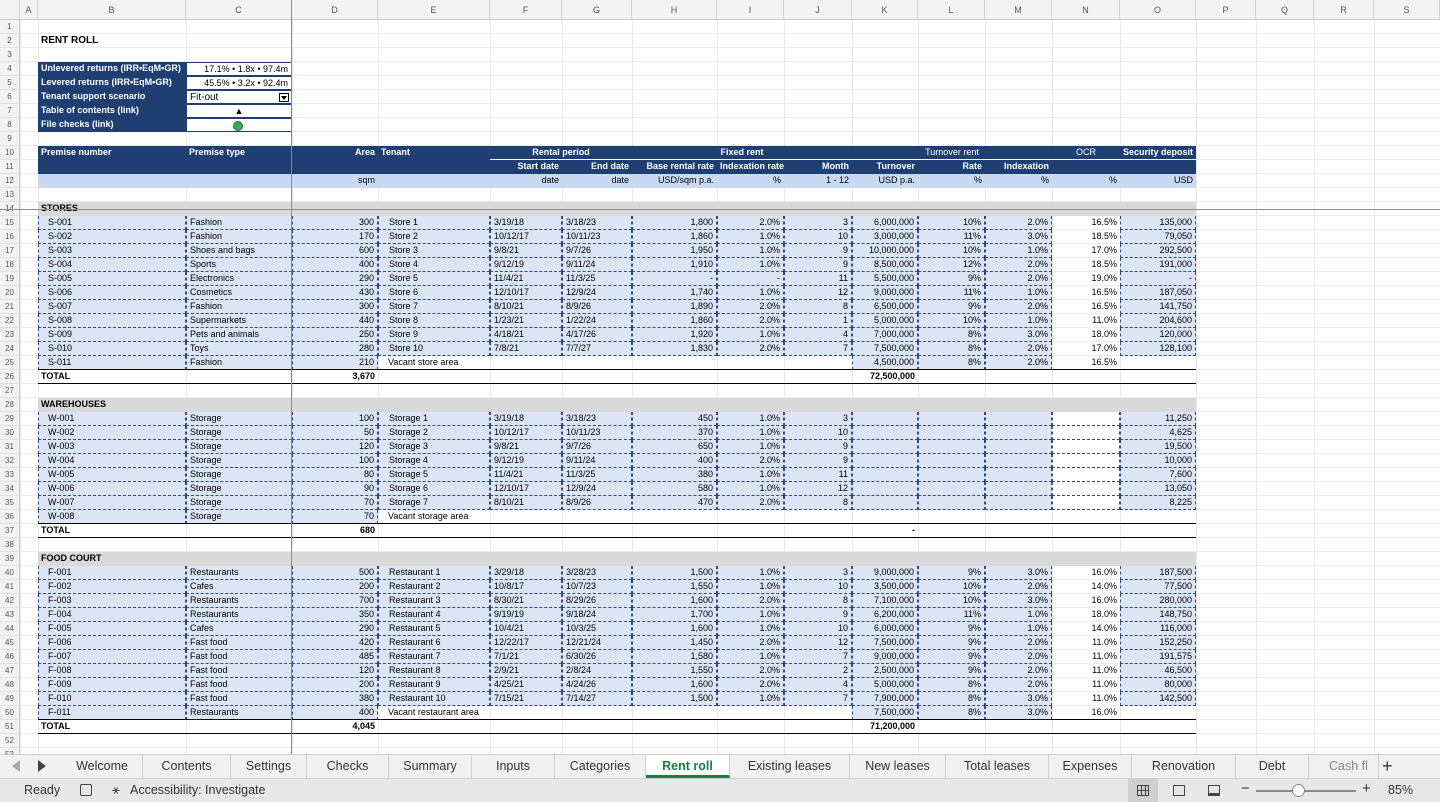  I want to click on cell-start-date: 9/19/19, so click(526, 615).